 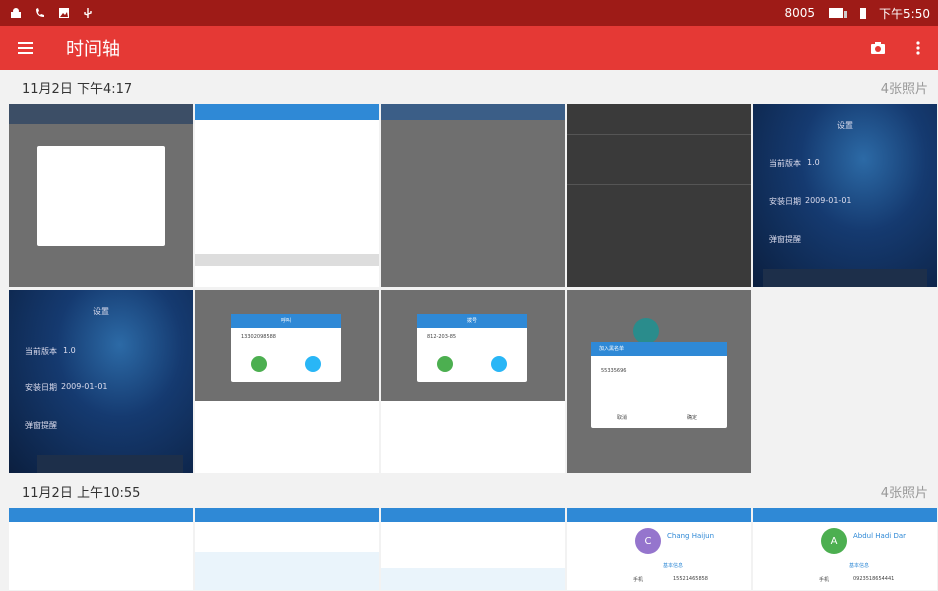 What do you see at coordinates (469, 491) in the screenshot?
I see `section-header: 11月2日 上午10:55 4张照片` at bounding box center [469, 491].